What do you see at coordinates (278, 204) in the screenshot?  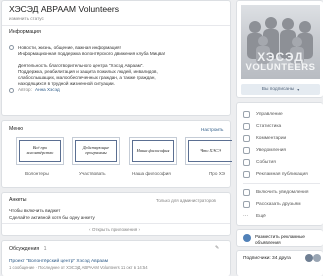 I see `sidebar-item-label: Рассказать друзьям` at bounding box center [278, 204].